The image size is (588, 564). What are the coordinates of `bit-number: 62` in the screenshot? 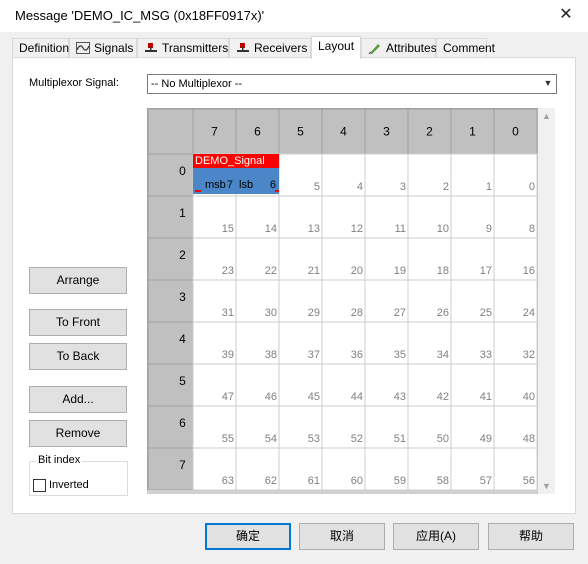 It's located at (271, 481).